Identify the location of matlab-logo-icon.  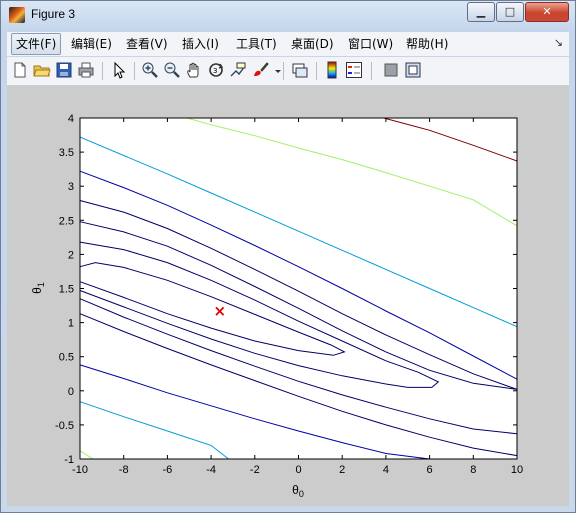
(17, 15).